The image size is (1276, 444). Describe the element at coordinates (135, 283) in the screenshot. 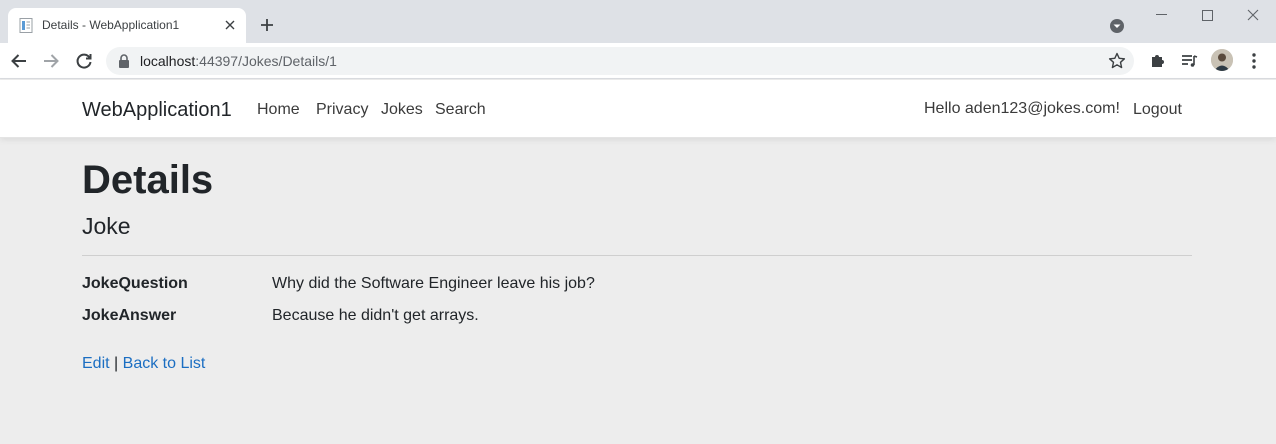

I see `field-label-jokequestion: JokeQuestion` at that location.